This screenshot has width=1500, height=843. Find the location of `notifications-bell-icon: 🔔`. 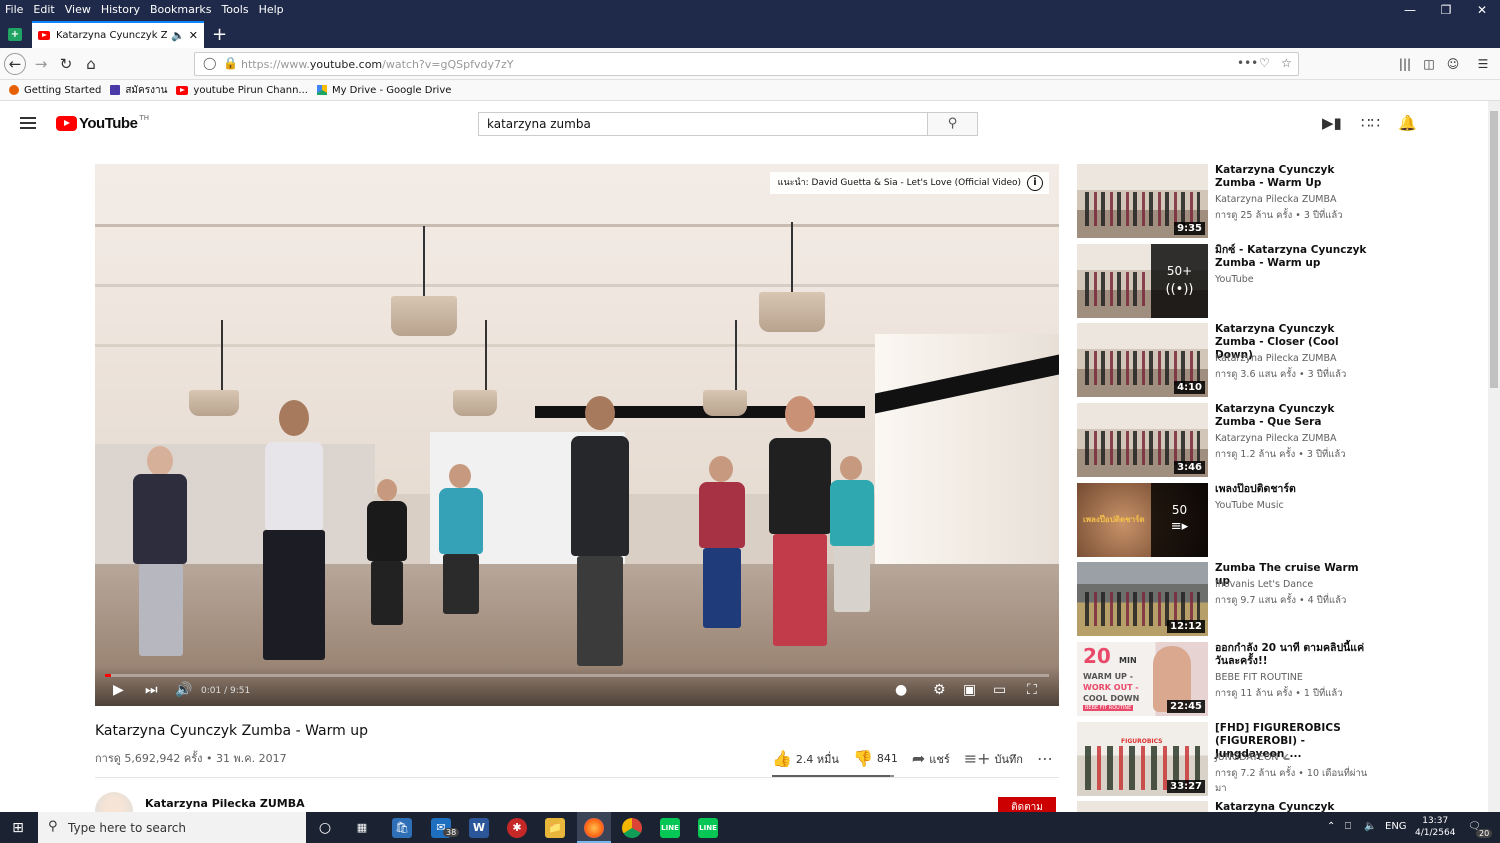

notifications-bell-icon: 🔔 is located at coordinates (1407, 123).